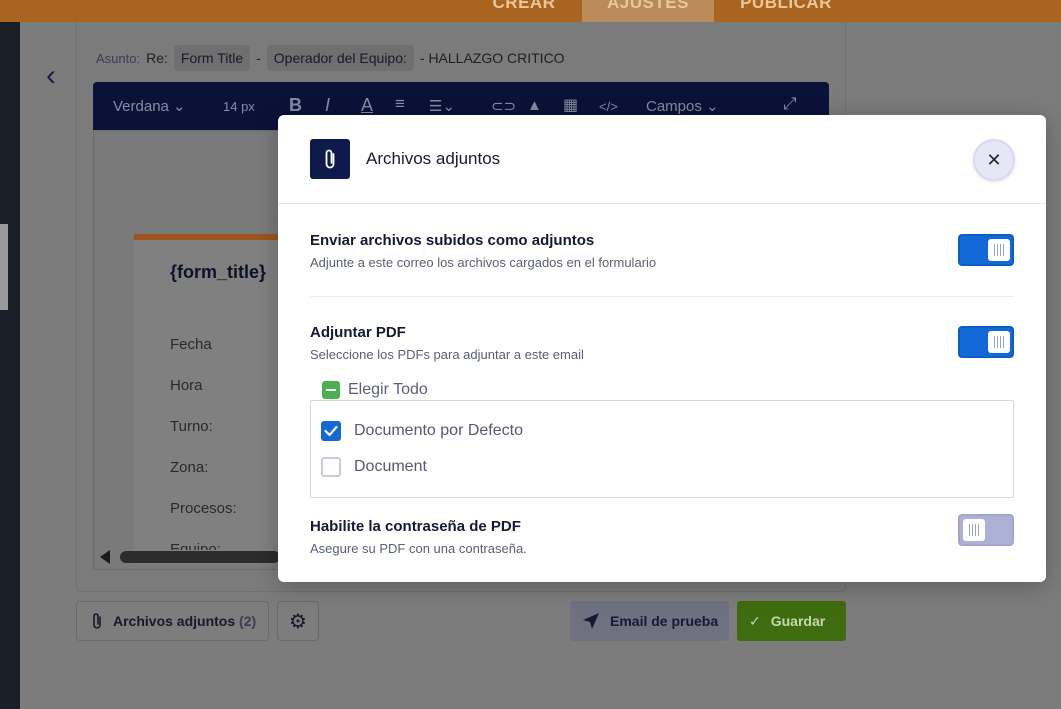 Image resolution: width=1061 pixels, height=709 pixels. Describe the element at coordinates (790, 104) in the screenshot. I see `fullscreen-icon: ⤢` at that location.